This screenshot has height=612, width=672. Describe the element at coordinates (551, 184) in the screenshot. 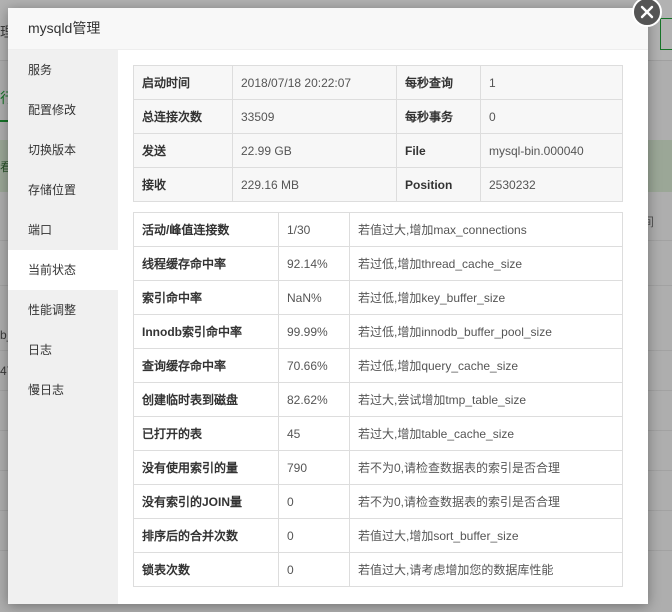

I see `status-value: 2530232` at that location.